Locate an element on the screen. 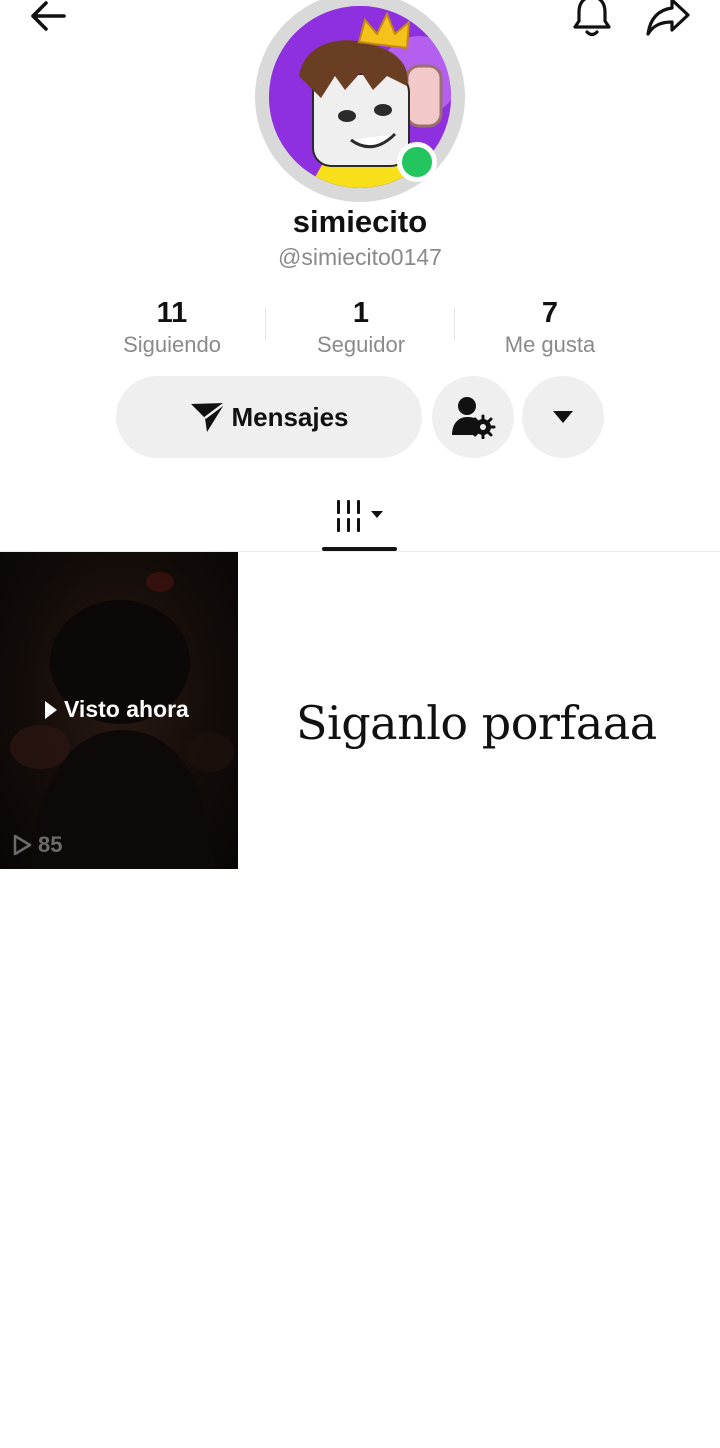 The width and height of the screenshot is (720, 1448). messages-button: Mensajes is located at coordinates (269, 417).